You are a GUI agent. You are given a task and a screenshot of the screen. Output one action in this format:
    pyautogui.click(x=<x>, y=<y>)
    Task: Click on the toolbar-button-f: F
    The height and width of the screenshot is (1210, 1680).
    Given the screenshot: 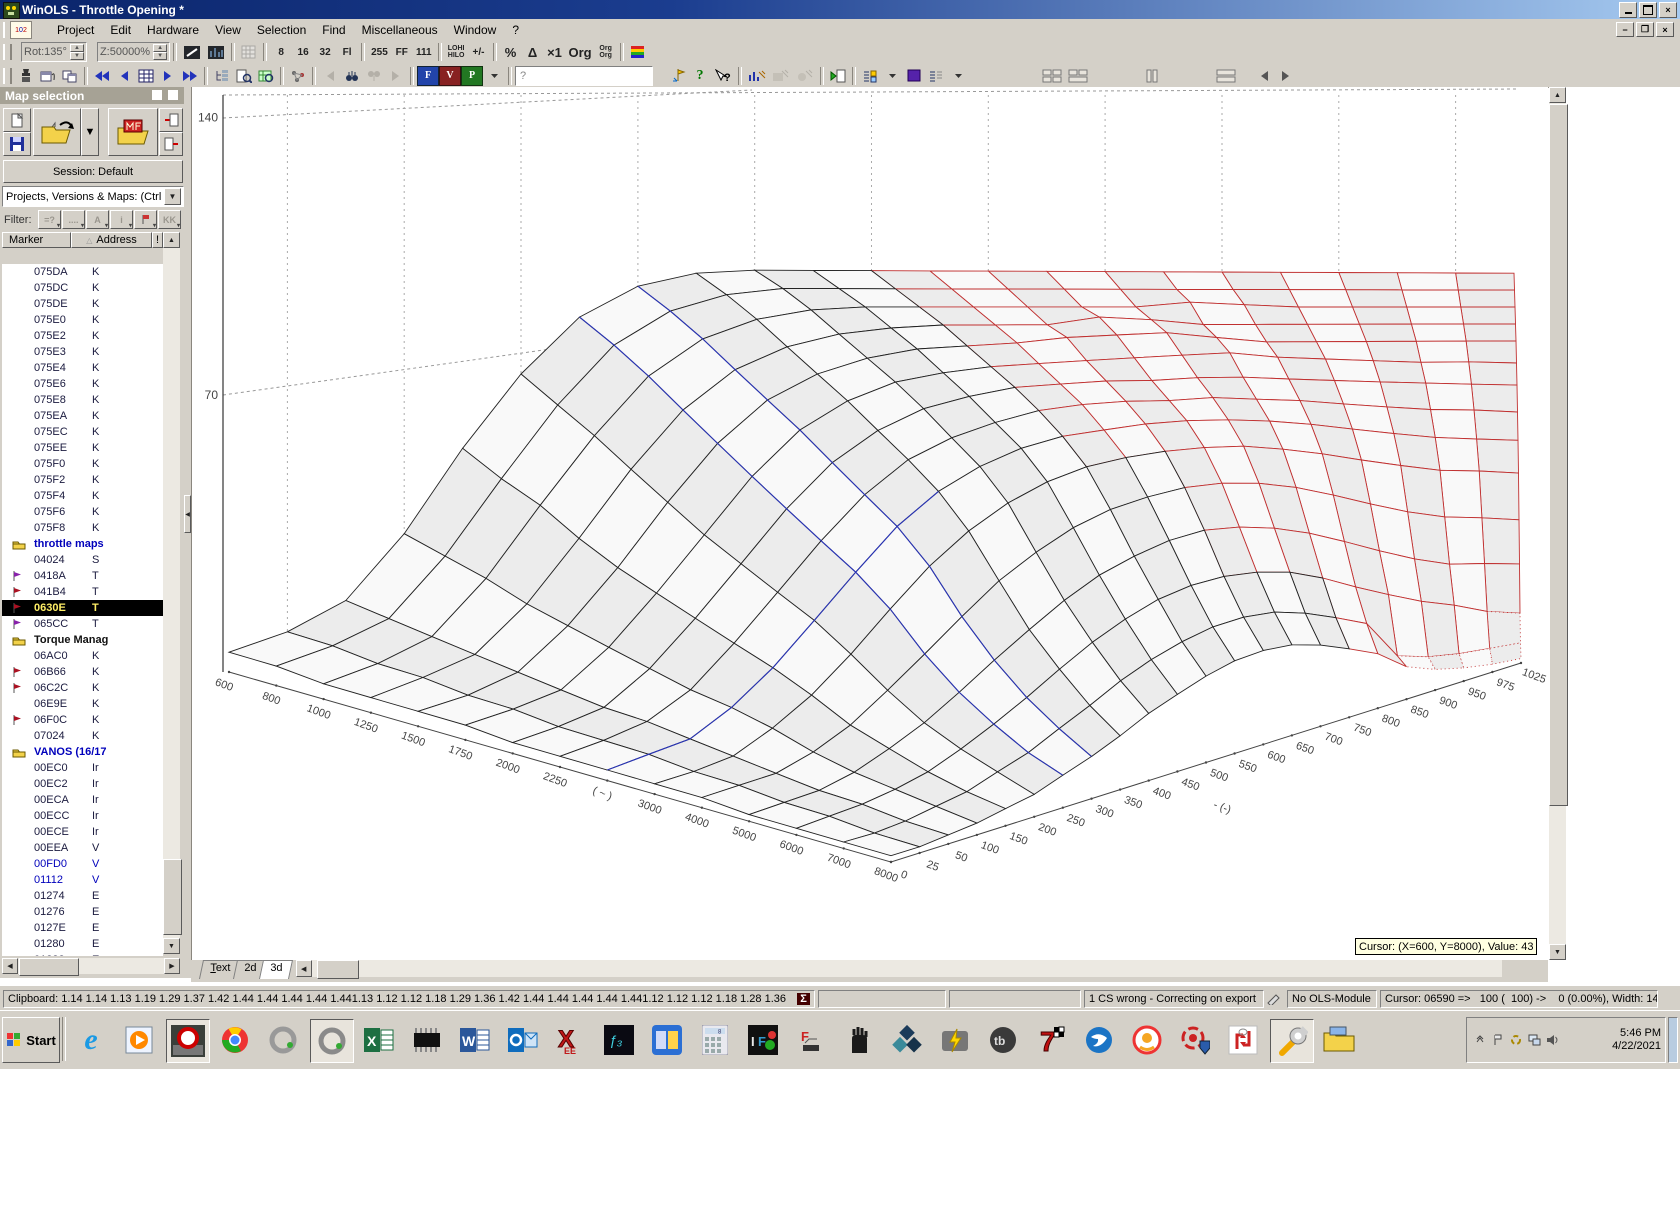 What is the action you would take?
    pyautogui.click(x=428, y=75)
    